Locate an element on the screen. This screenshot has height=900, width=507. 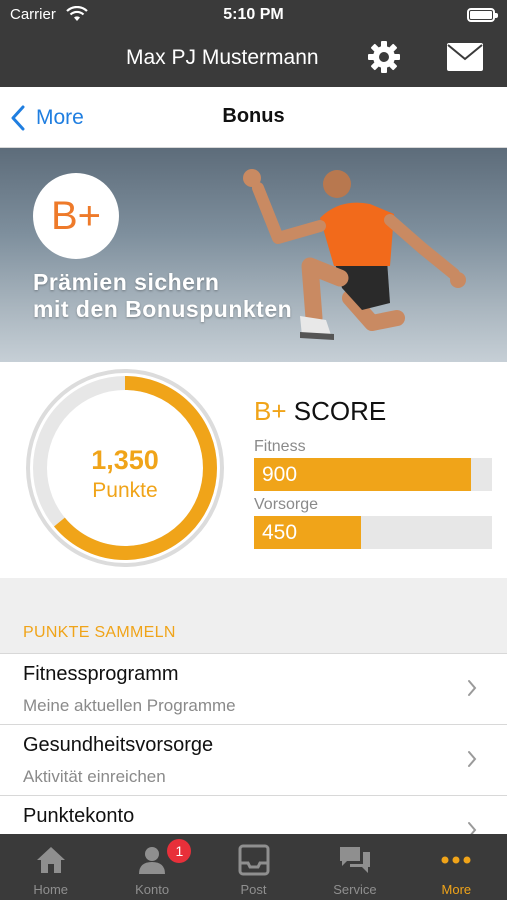
notification-badge: 1 is located at coordinates (179, 851).